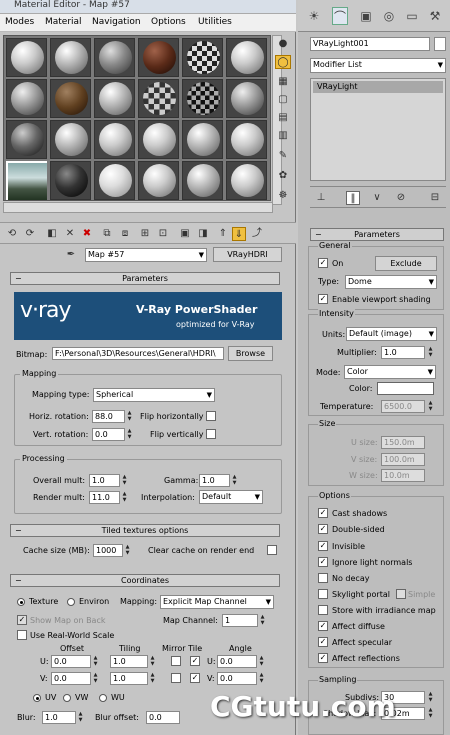 The width and height of the screenshot is (450, 735). Describe the element at coordinates (223, 234) in the screenshot. I see `go-to-parent-icon: ⇑` at that location.